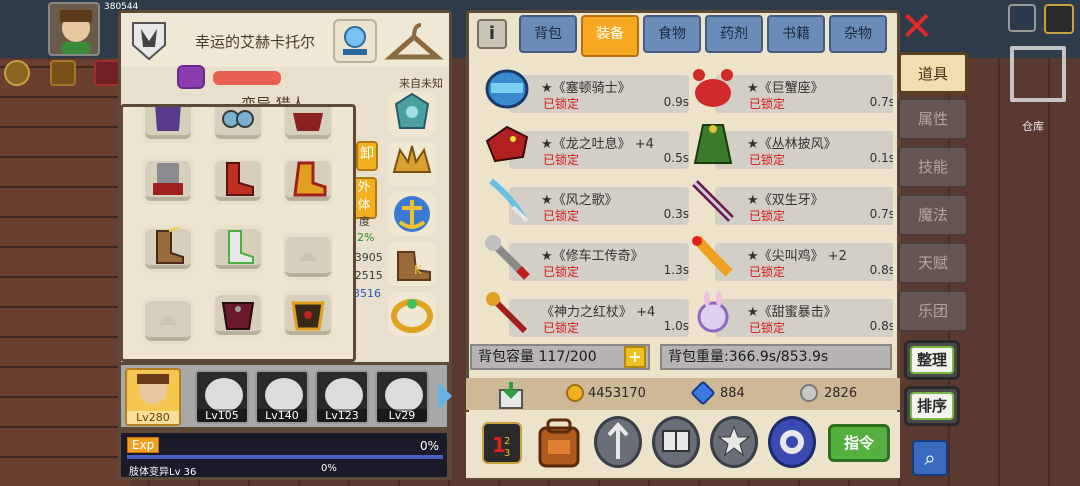  Describe the element at coordinates (418, 270) in the screenshot. I see `svg-text: K` at that location.